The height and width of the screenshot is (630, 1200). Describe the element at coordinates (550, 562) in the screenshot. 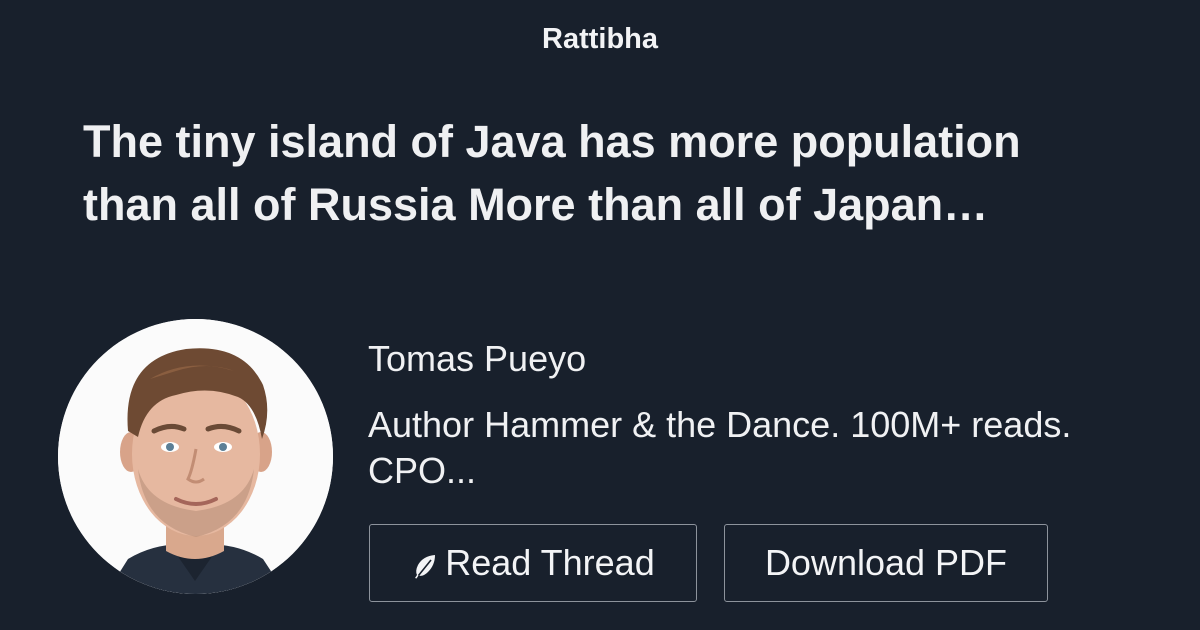

I see `read-thread-label: Read Thread` at that location.